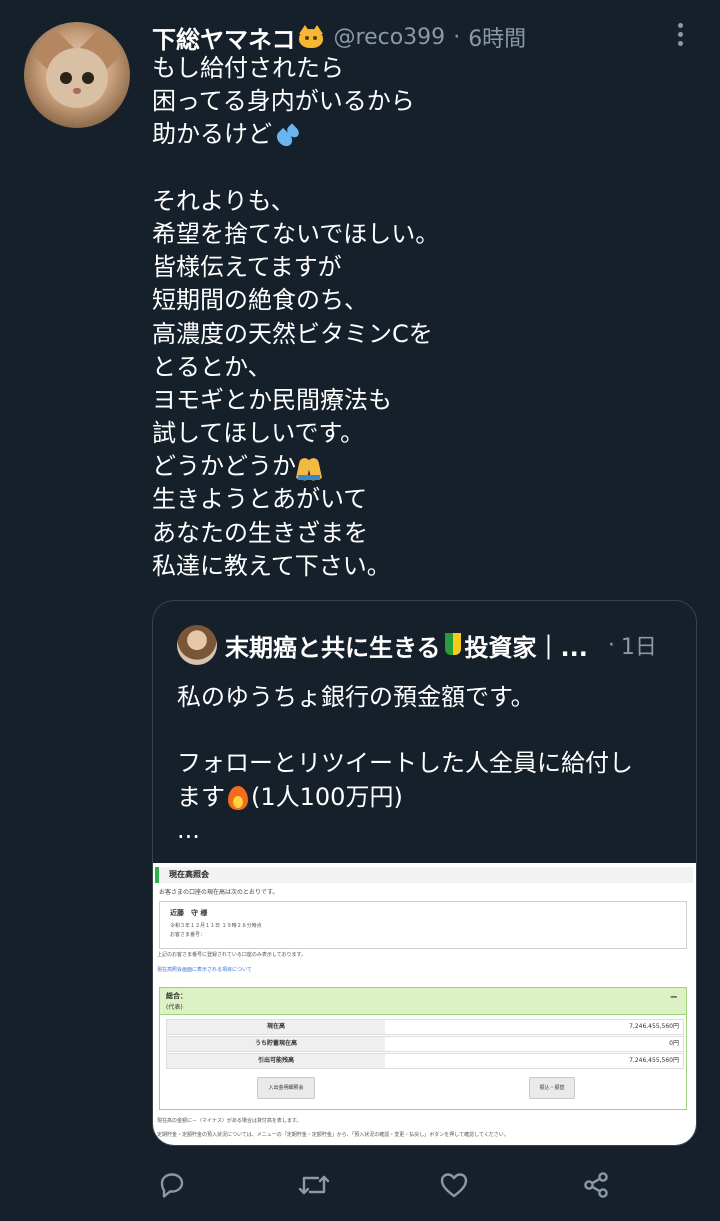 The width and height of the screenshot is (720, 1221). I want to click on balance-date: 令和３年１２月１１日 １９時２８分時点, so click(216, 926).